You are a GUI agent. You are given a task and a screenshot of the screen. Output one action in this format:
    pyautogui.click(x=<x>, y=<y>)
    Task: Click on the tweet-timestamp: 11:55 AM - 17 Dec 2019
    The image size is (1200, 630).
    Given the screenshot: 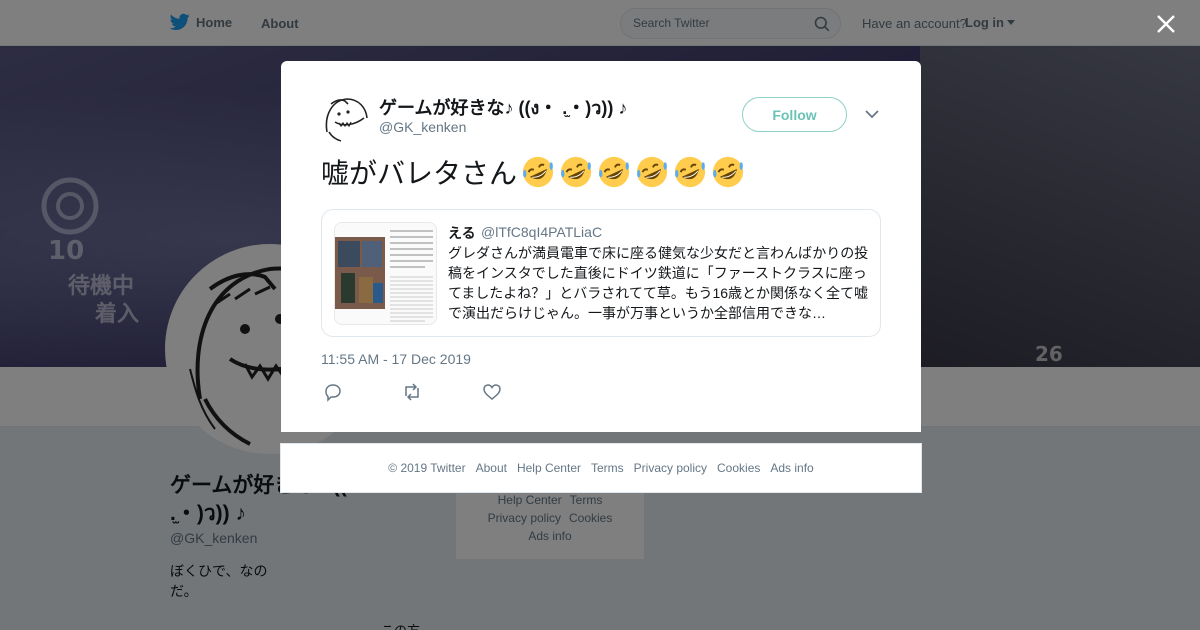 What is the action you would take?
    pyautogui.click(x=396, y=359)
    